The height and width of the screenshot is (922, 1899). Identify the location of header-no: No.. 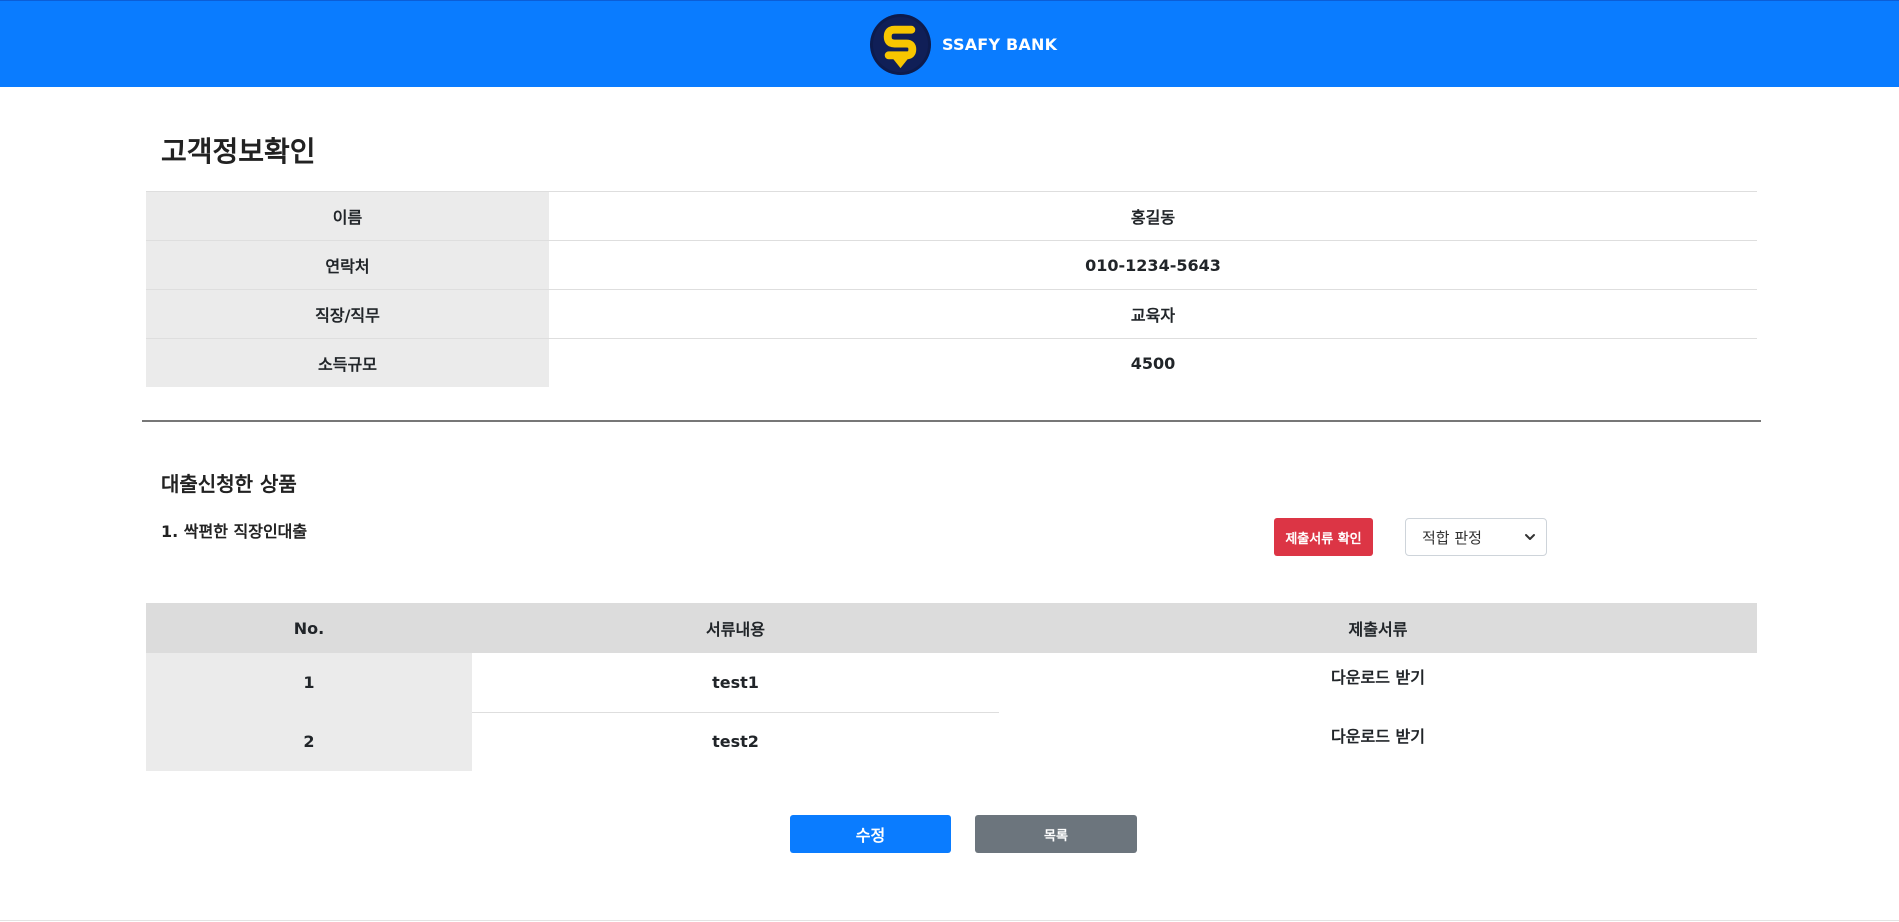
(309, 628).